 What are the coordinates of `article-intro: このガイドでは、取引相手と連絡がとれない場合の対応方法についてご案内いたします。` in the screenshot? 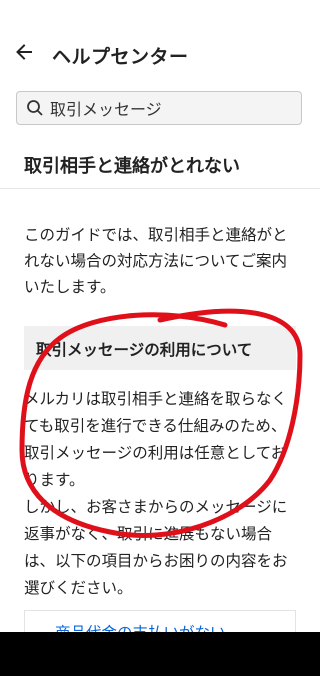 It's located at (156, 261).